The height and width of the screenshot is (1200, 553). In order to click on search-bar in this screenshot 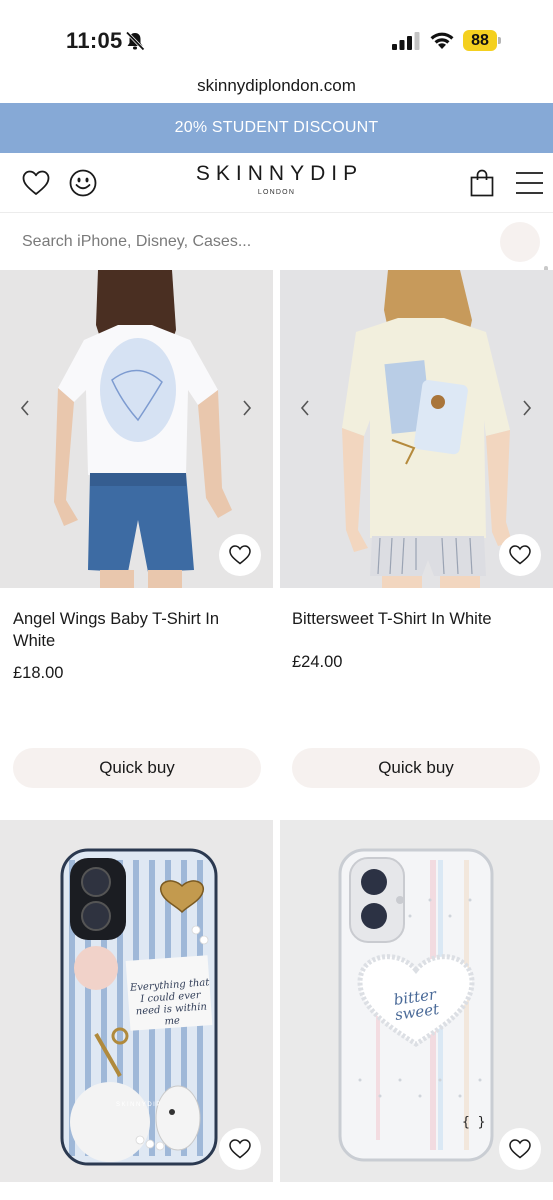, I will do `click(276, 241)`.